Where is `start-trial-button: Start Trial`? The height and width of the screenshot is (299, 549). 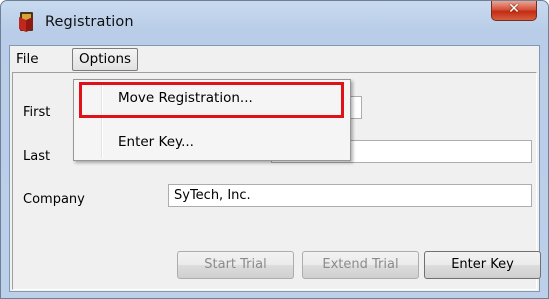 start-trial-button: Start Trial is located at coordinates (235, 265).